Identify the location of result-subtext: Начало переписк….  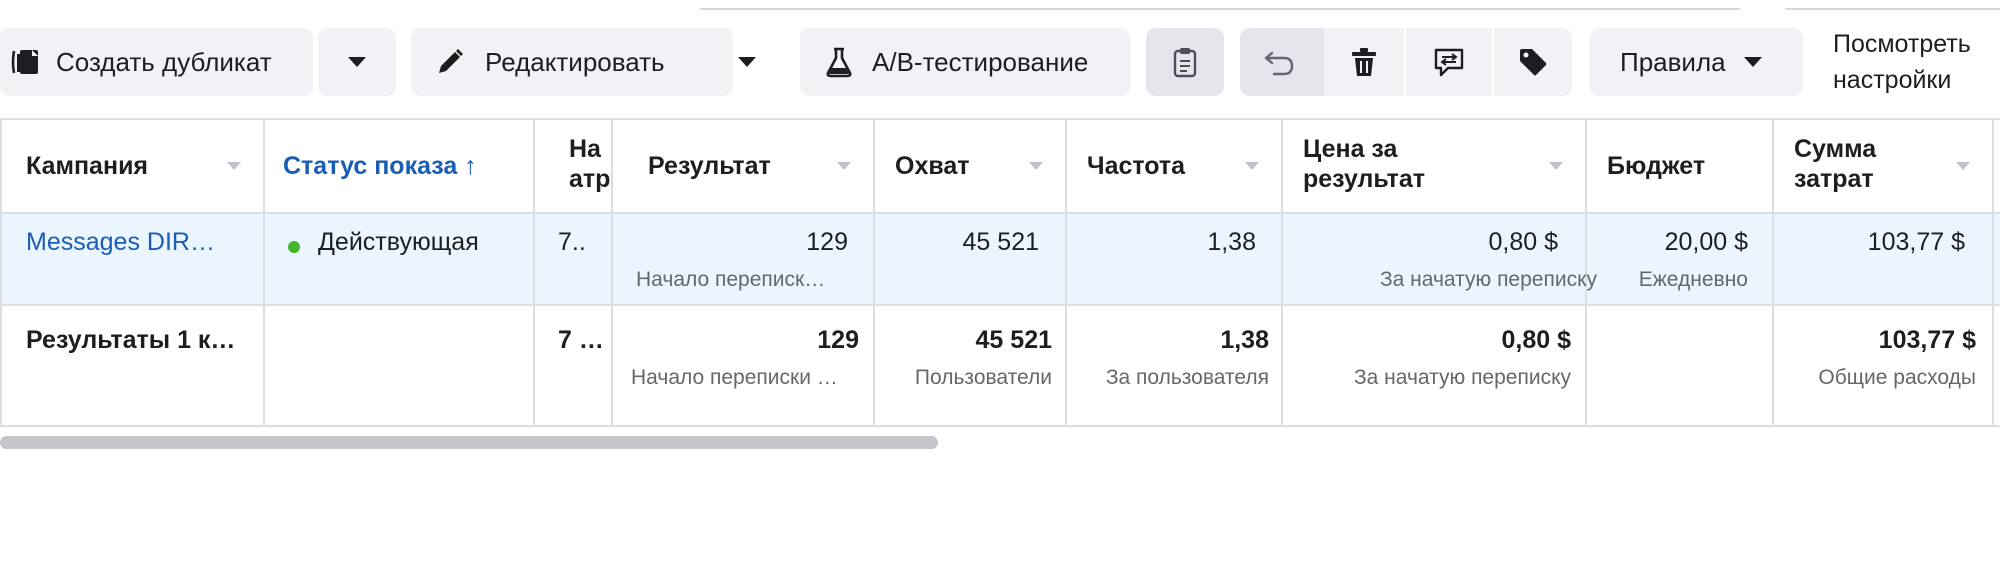
(731, 279).